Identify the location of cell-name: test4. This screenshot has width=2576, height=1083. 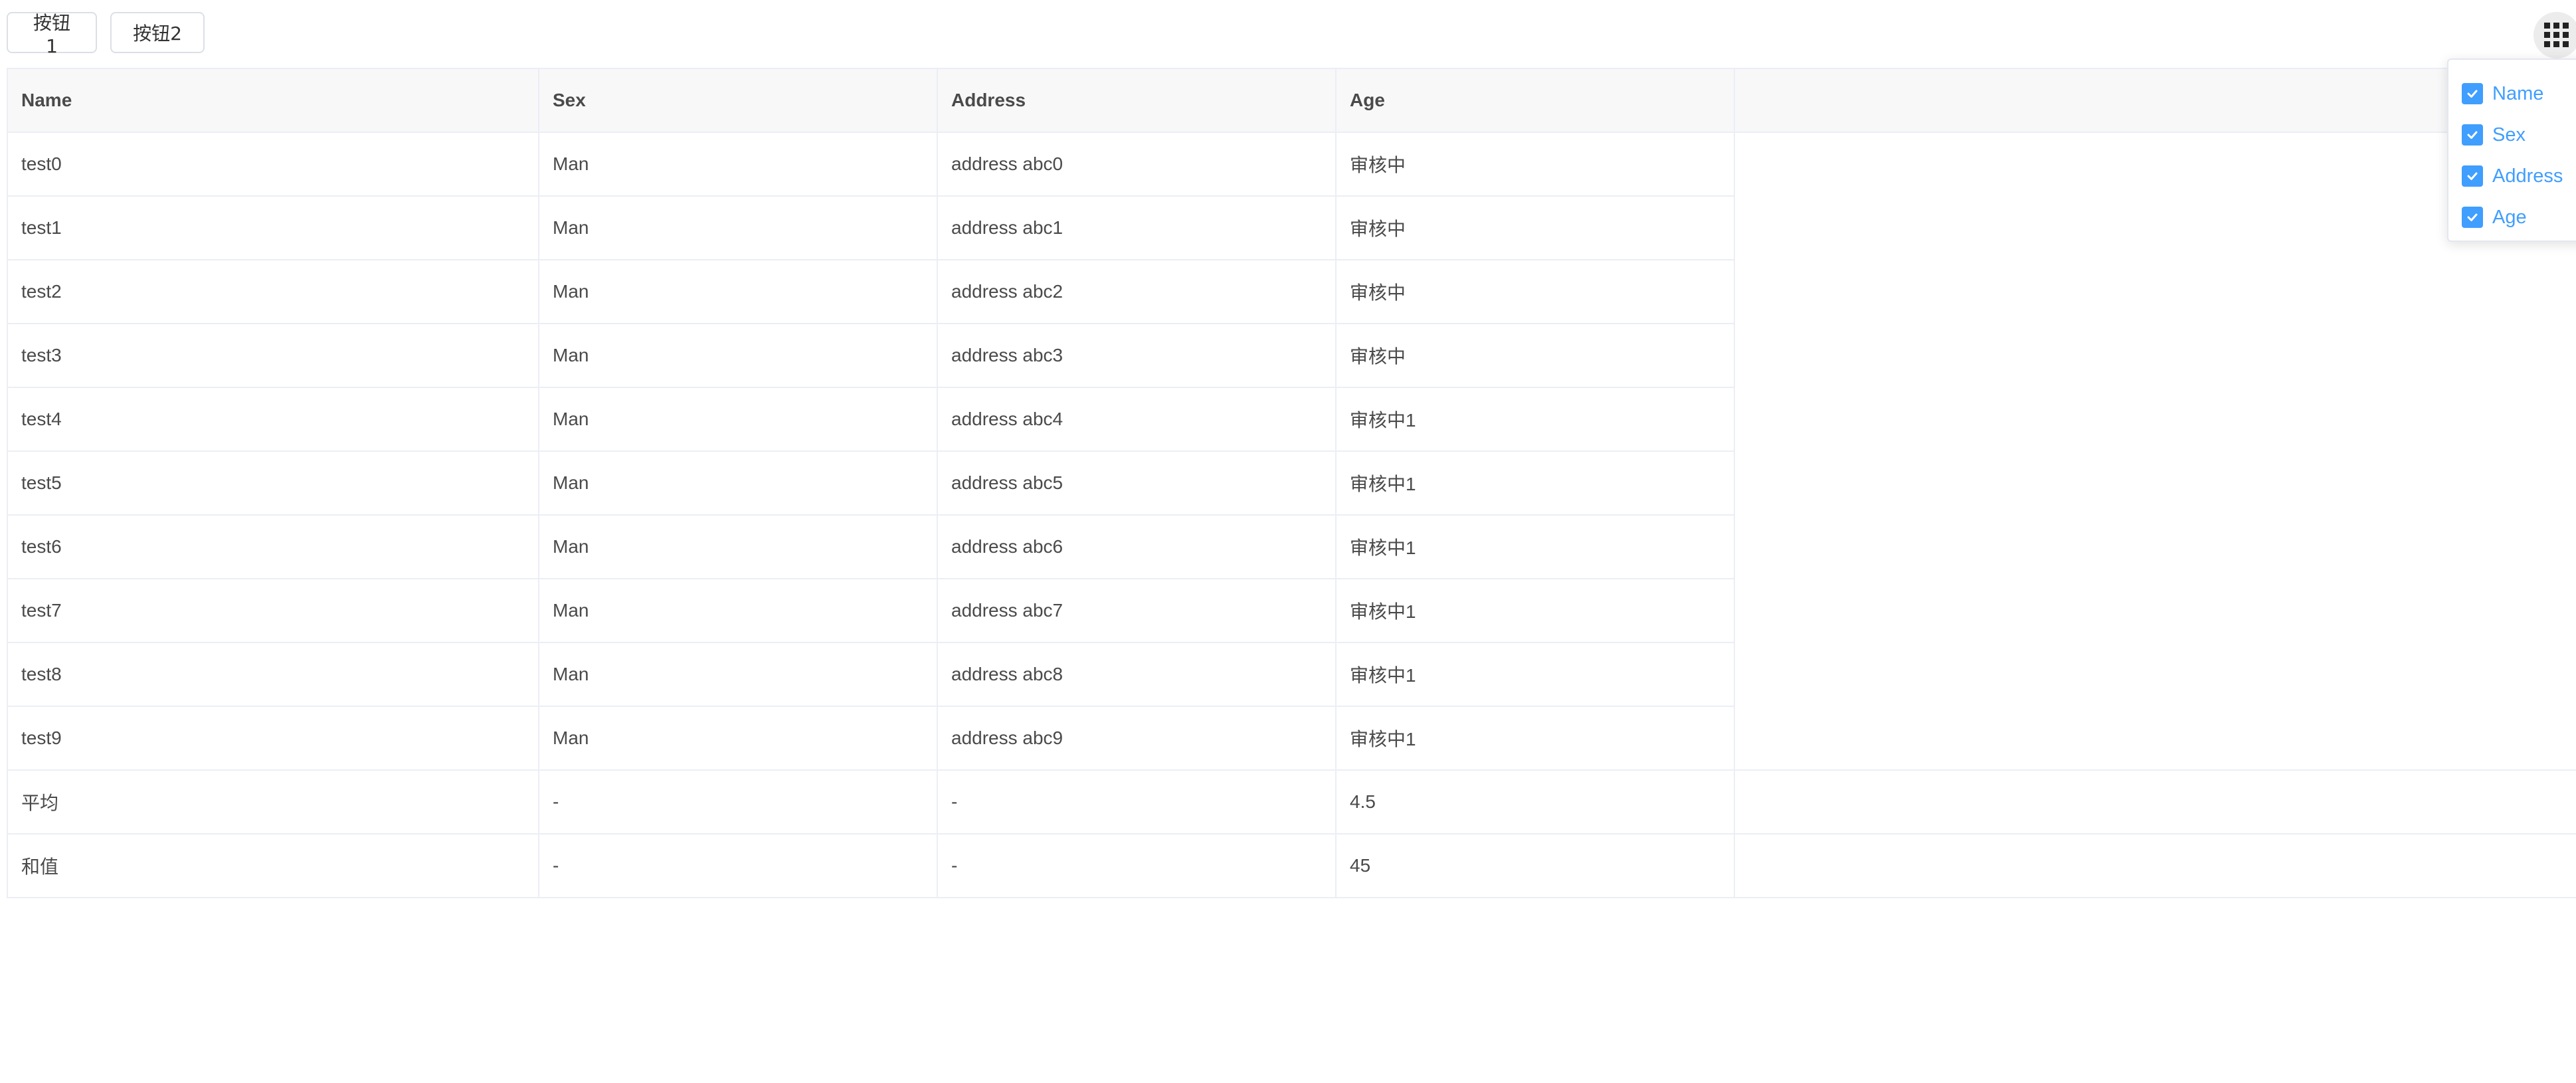
(273, 420).